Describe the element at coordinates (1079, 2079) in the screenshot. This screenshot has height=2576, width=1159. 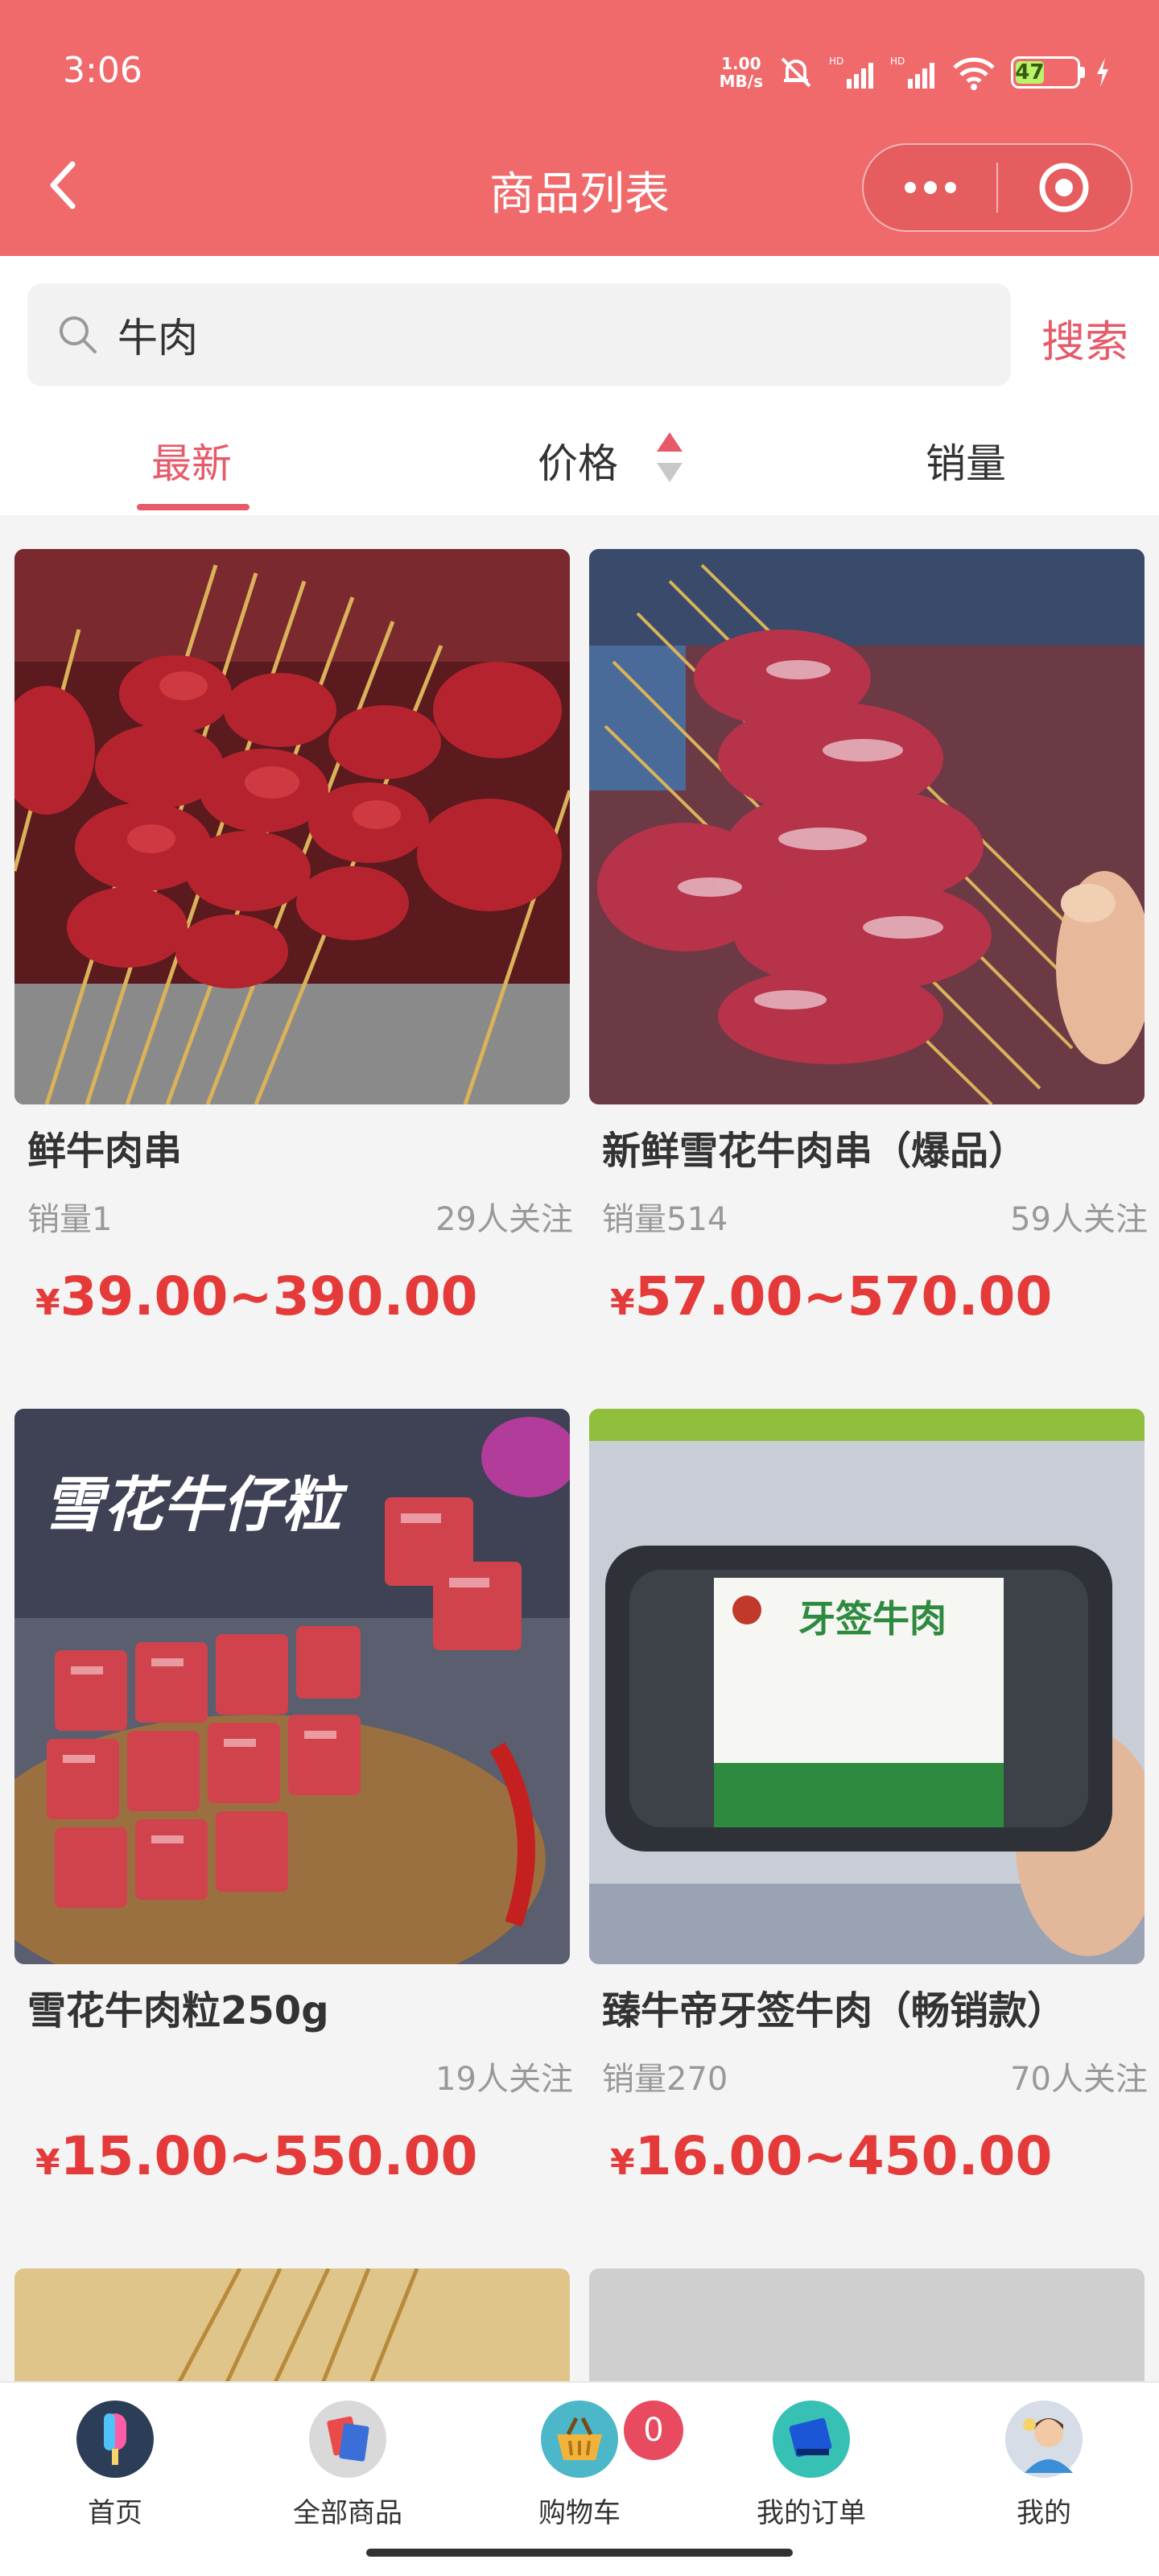
I see `product-followers: 70人关注` at that location.